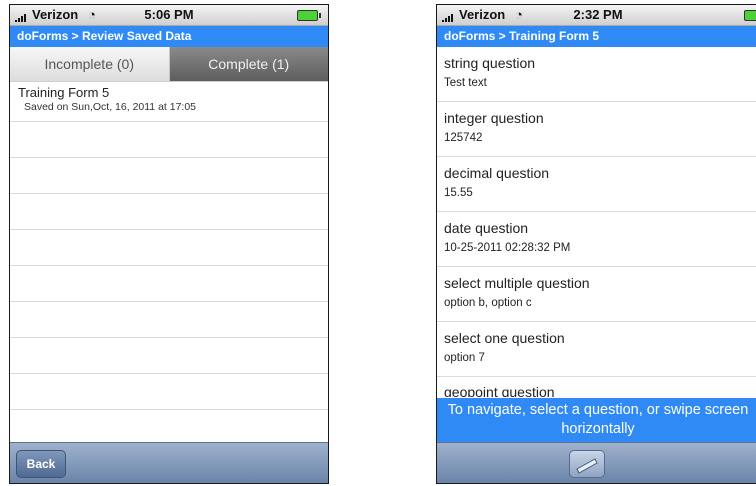 This screenshot has width=756, height=486. I want to click on question-answer: option 7, so click(464, 358).